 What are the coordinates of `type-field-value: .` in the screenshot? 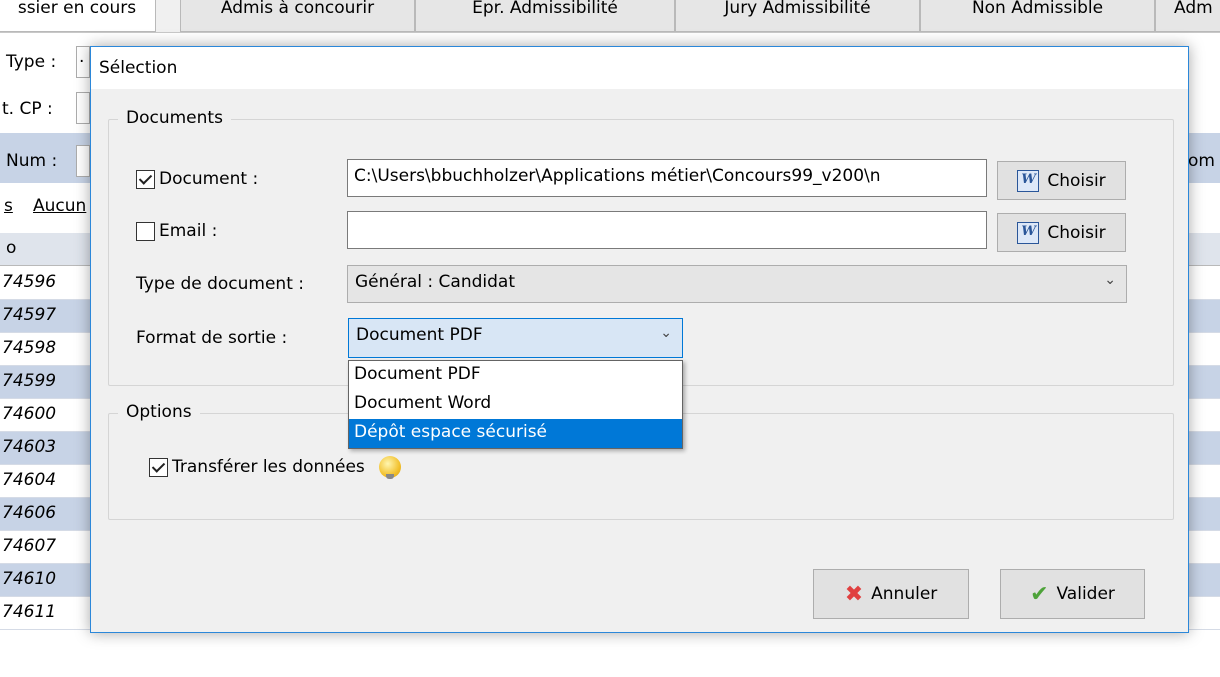 It's located at (82, 57).